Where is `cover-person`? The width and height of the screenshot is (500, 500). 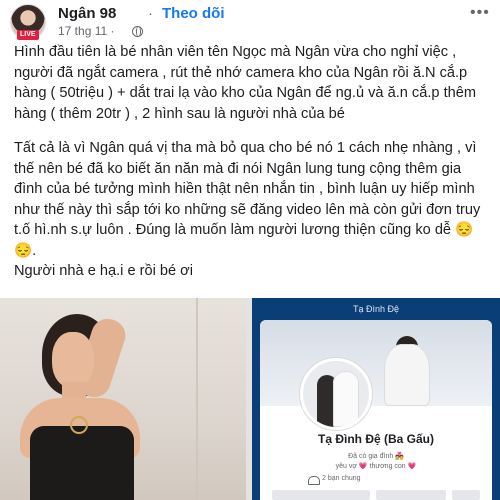
cover-person is located at coordinates (407, 375).